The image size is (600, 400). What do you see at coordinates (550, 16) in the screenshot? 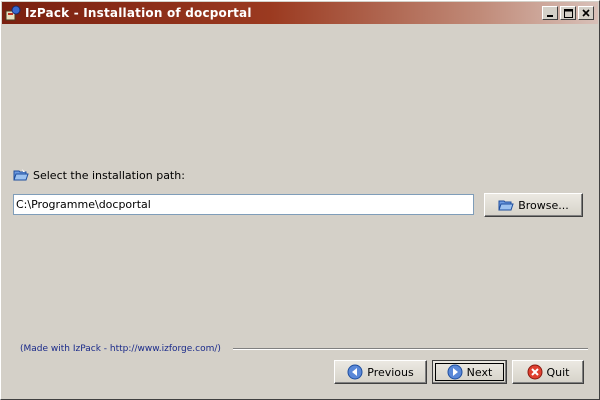
I see `minimize-icon` at bounding box center [550, 16].